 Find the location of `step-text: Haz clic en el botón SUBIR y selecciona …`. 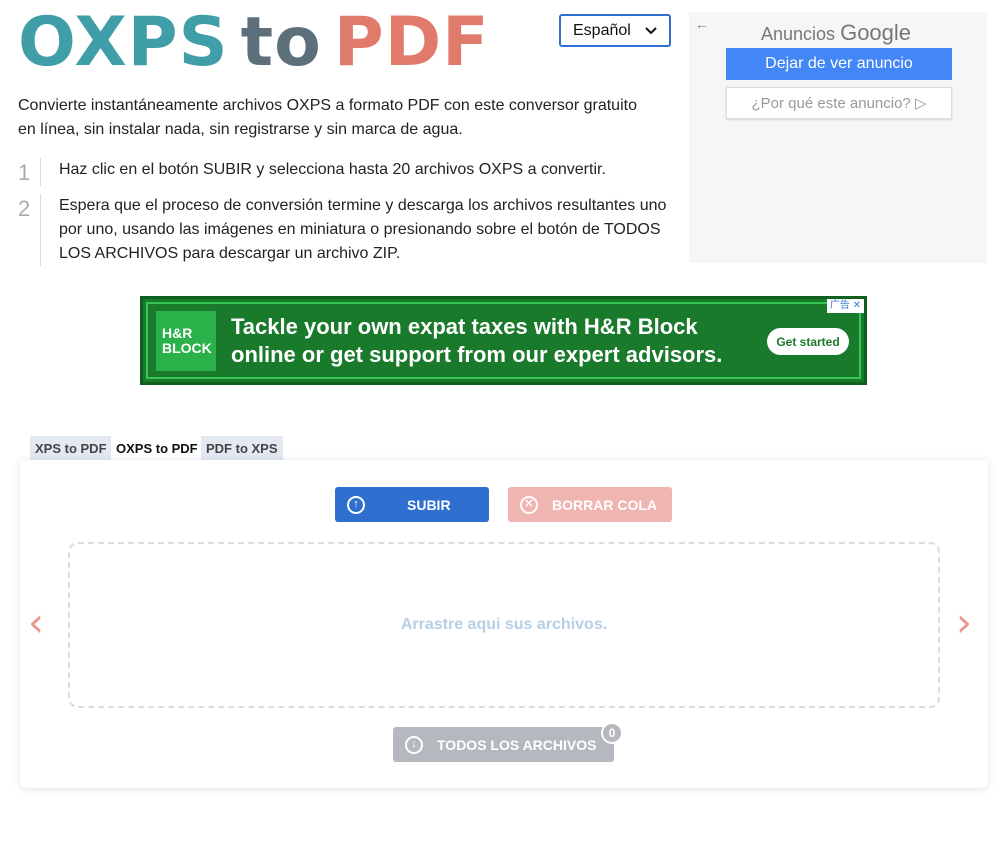

step-text: Haz clic en el botón SUBIR y selecciona … is located at coordinates (332, 169).